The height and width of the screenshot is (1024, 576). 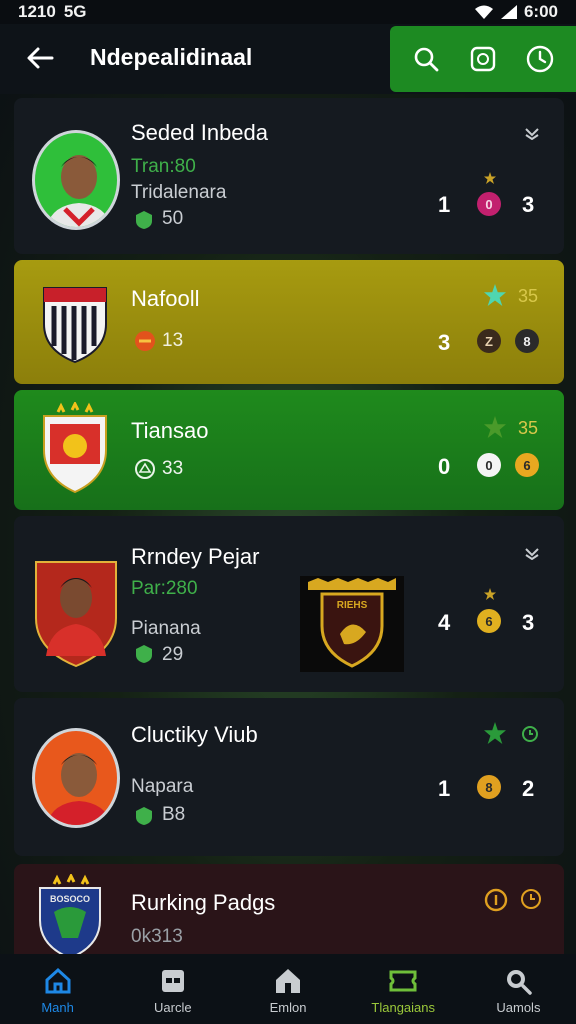 I want to click on player-stat: B8, so click(x=174, y=814).